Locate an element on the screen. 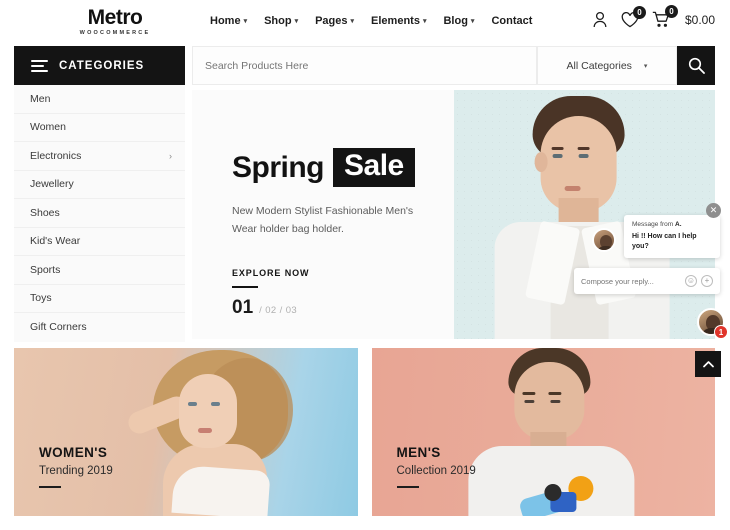 The image size is (730, 530). chat-message-text: Hi !! How can I help you? is located at coordinates (664, 241).